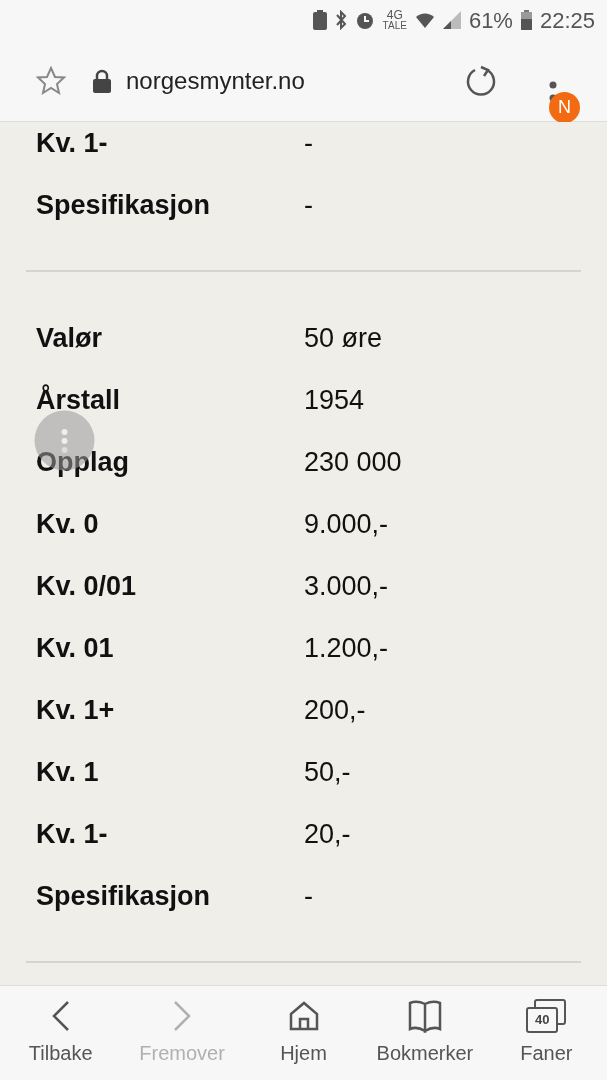  Describe the element at coordinates (75, 648) in the screenshot. I see `field-label: Kv. 01` at that location.